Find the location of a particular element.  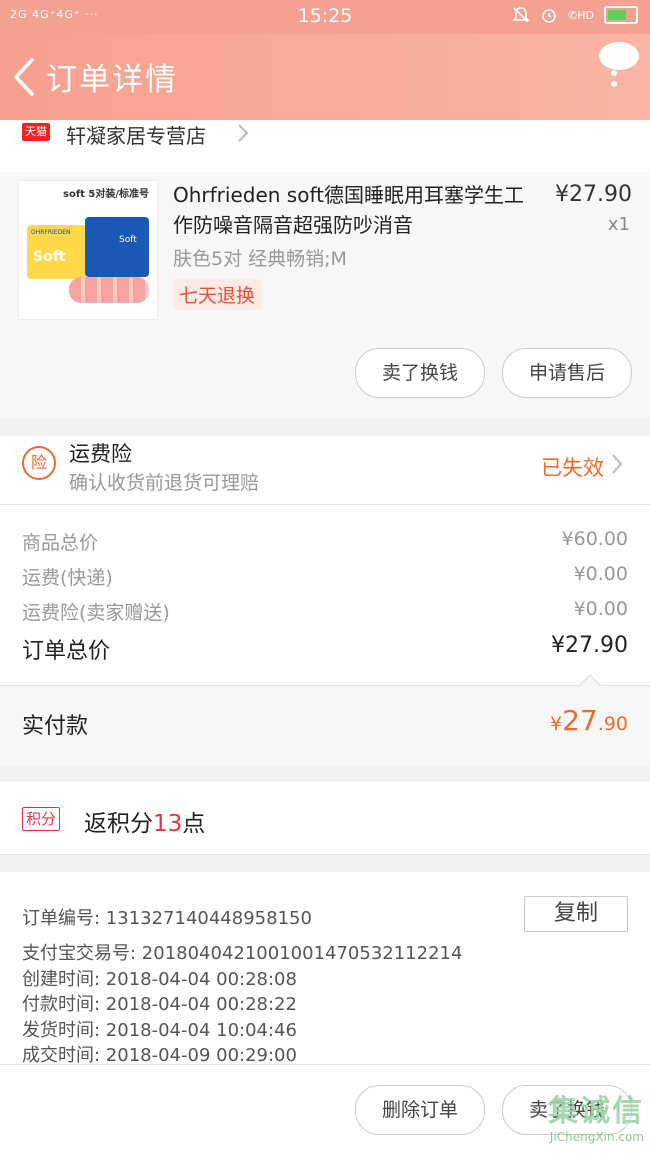

product-price: ¥27.90 is located at coordinates (593, 194).